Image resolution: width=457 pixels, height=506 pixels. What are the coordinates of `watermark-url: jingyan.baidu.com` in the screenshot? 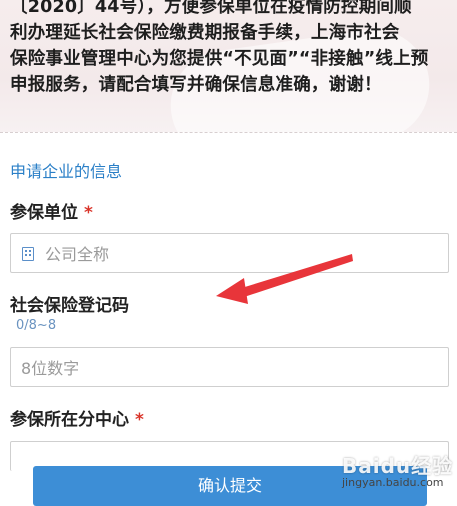 It's located at (393, 482).